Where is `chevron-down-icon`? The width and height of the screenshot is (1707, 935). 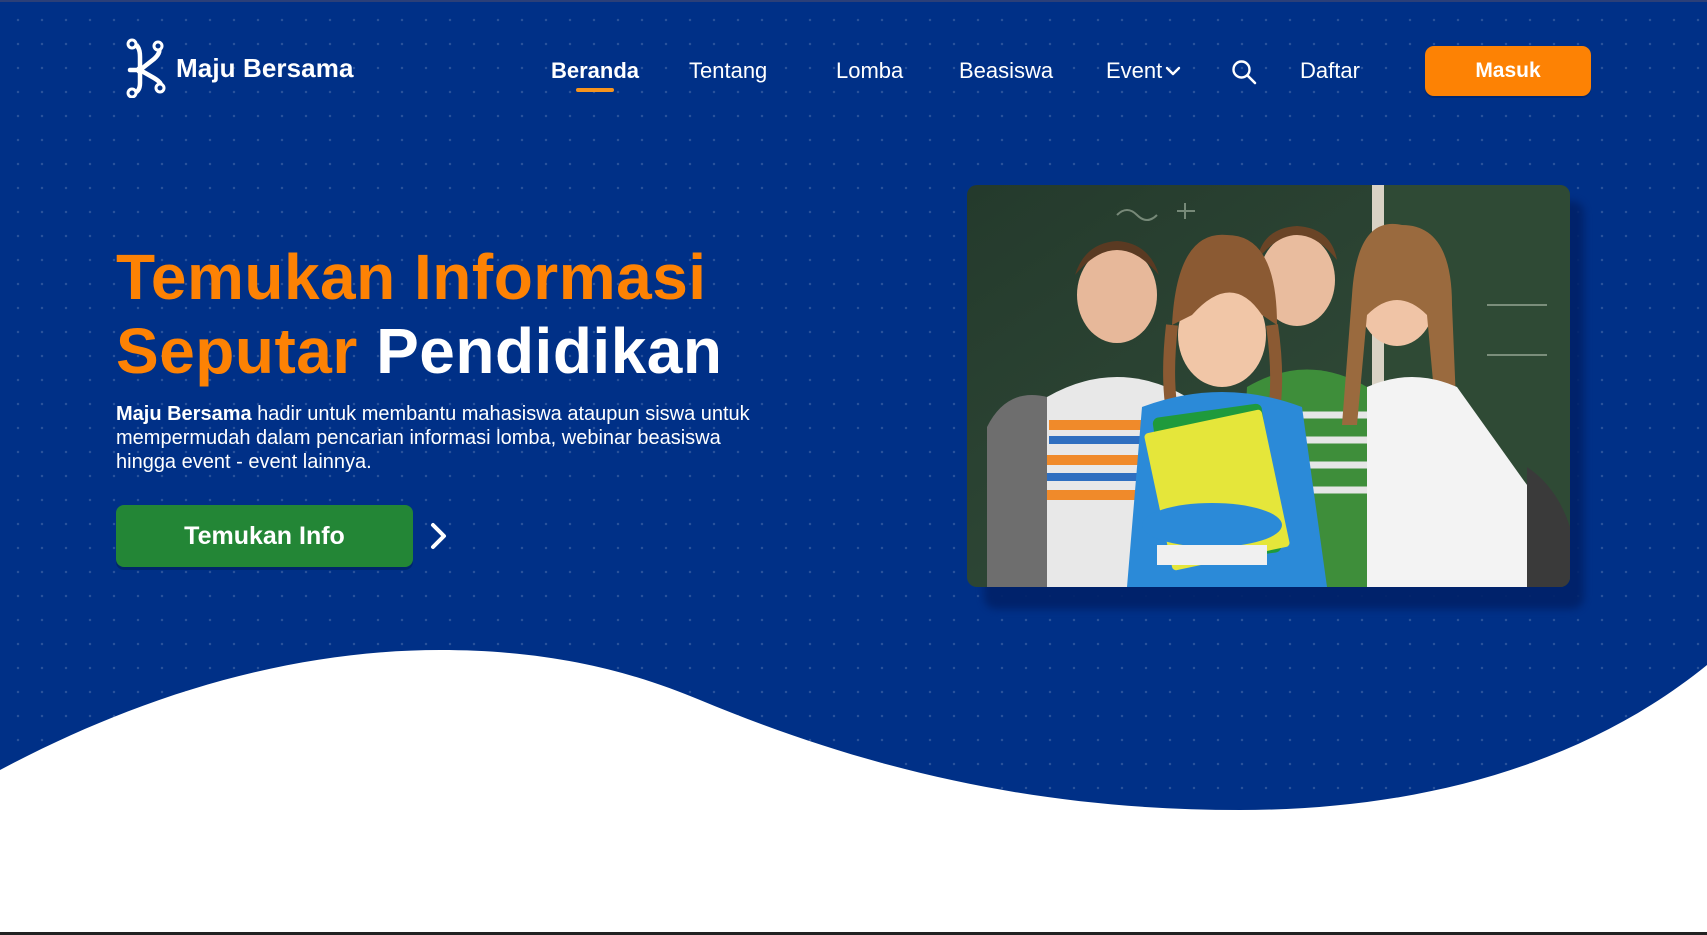 chevron-down-icon is located at coordinates (1173, 71).